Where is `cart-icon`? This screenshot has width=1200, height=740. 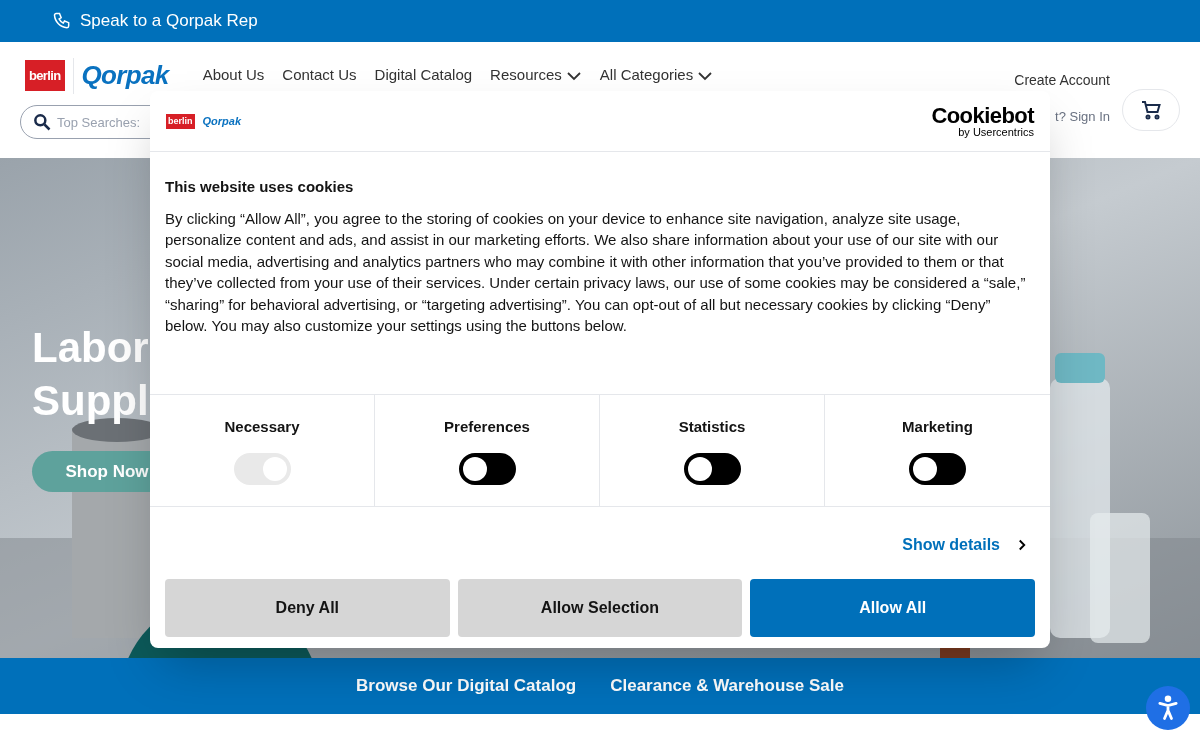 cart-icon is located at coordinates (1151, 110).